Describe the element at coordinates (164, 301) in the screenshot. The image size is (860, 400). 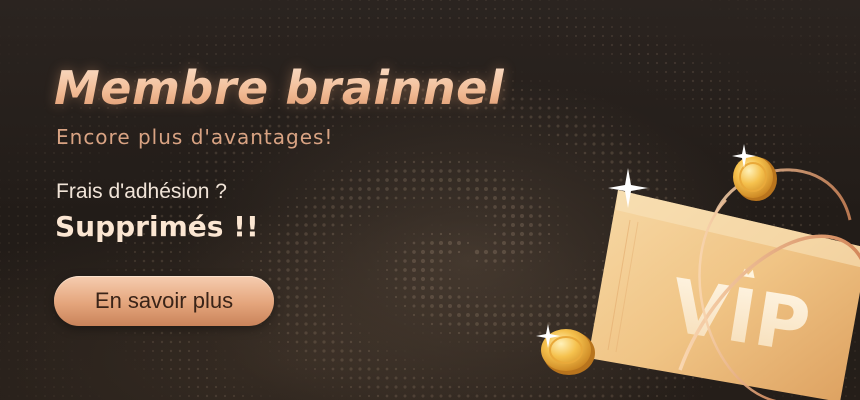
I see `learn-more-button: En savoir plus` at that location.